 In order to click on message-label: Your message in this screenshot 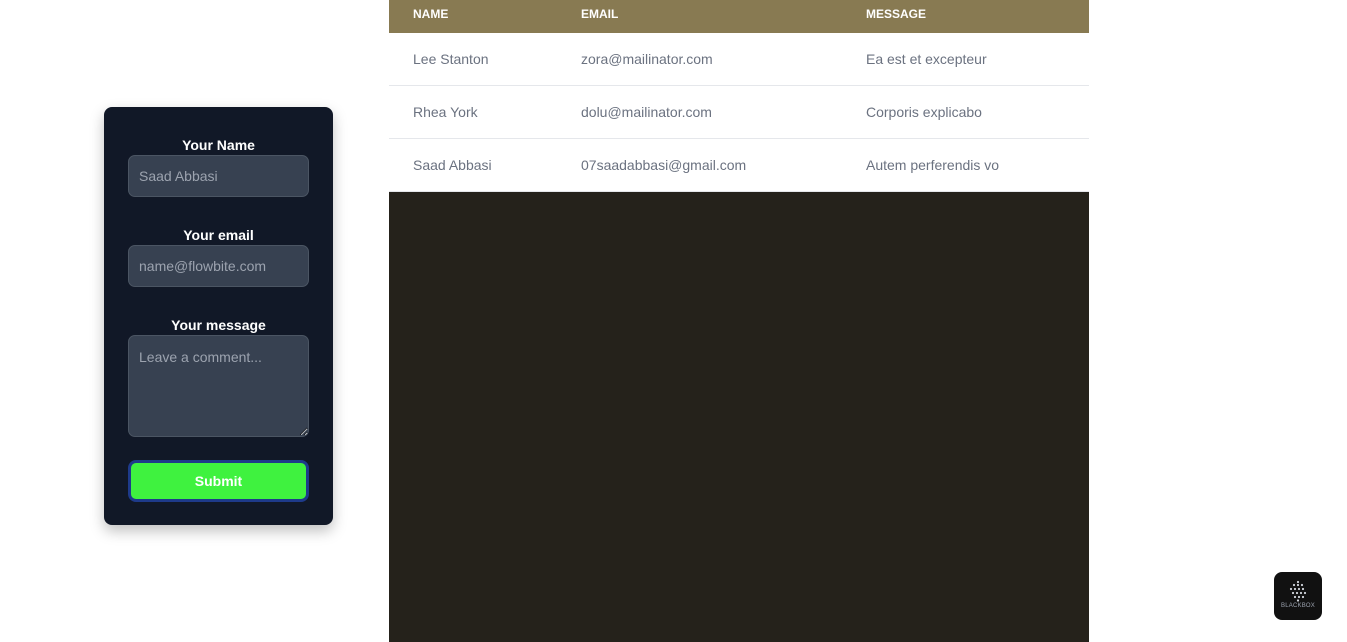, I will do `click(218, 325)`.